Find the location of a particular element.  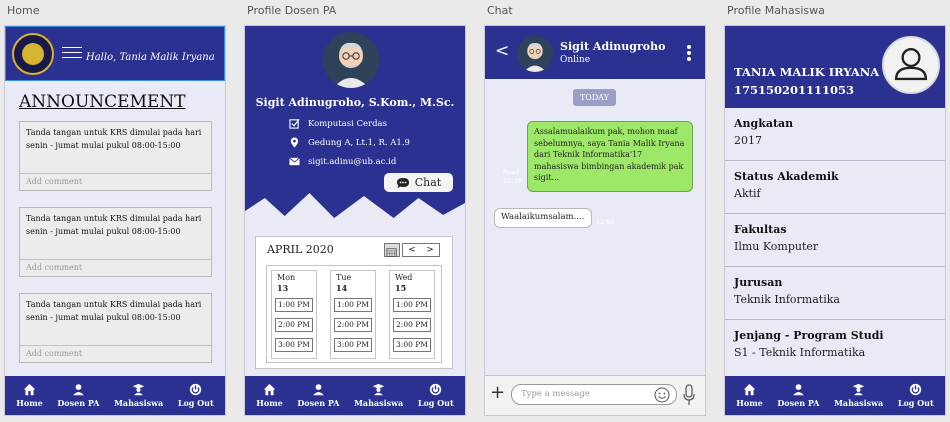

message-input-bar: + Type a message is located at coordinates (595, 395).